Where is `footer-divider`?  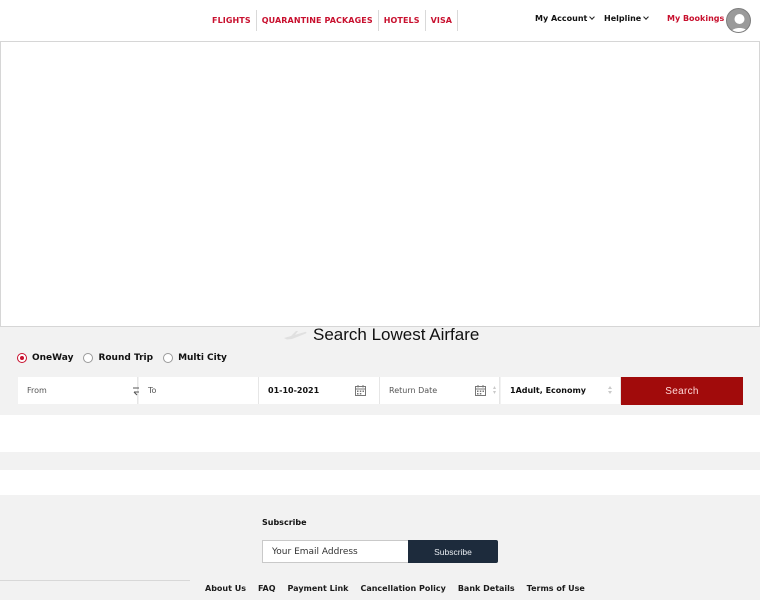 footer-divider is located at coordinates (95, 580).